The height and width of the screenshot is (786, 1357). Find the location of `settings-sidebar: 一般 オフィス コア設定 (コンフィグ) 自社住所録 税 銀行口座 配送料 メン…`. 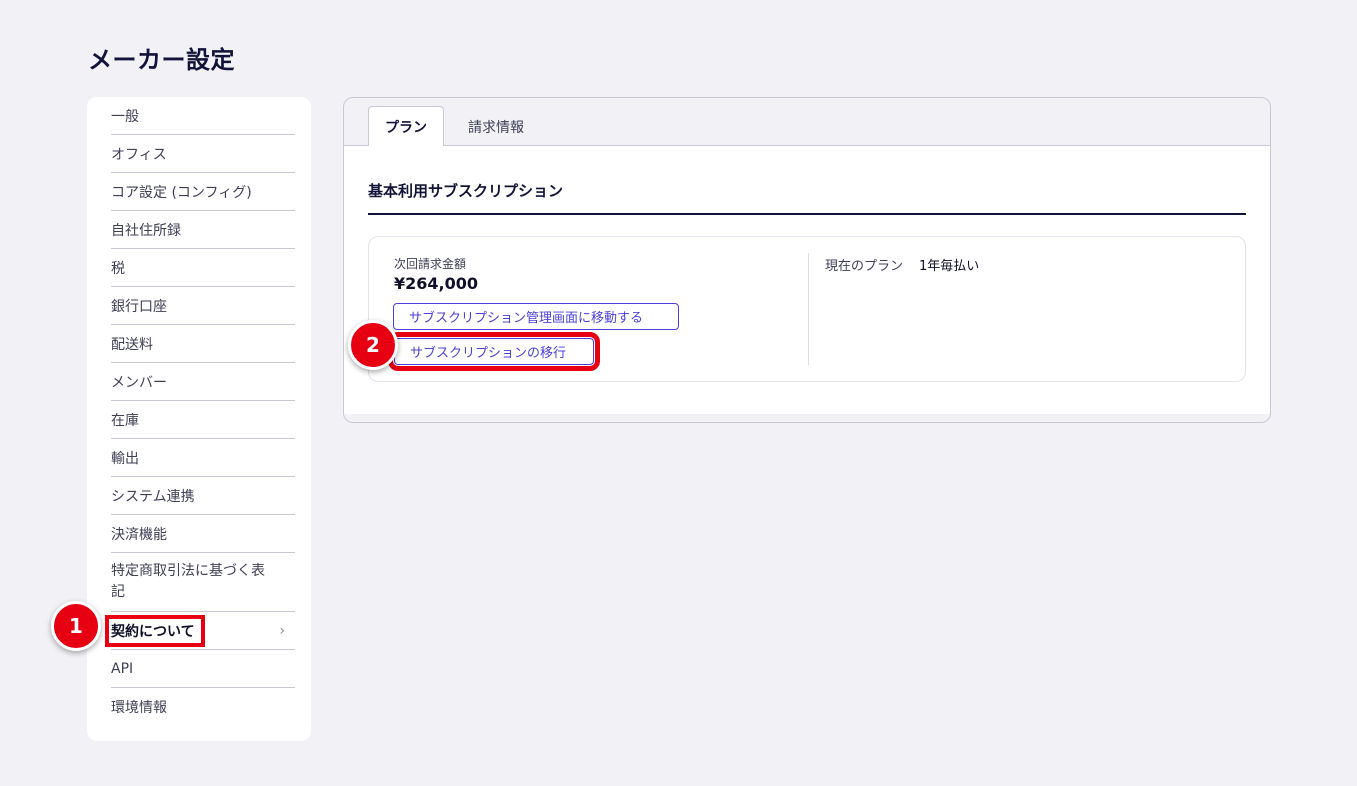

settings-sidebar: 一般 オフィス コア設定 (コンフィグ) 自社住所録 税 銀行口座 配送料 メン… is located at coordinates (199, 419).